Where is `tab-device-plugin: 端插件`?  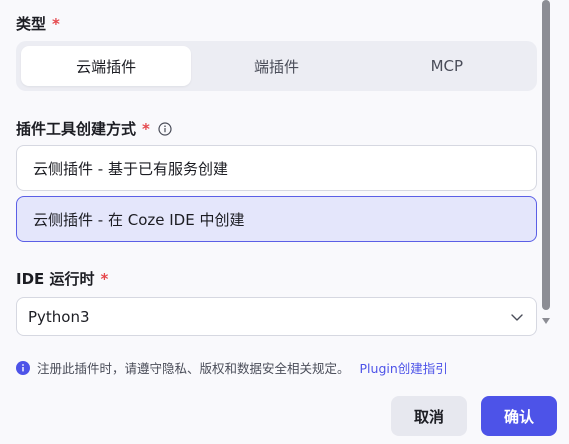 tab-device-plugin: 端插件 is located at coordinates (276, 66).